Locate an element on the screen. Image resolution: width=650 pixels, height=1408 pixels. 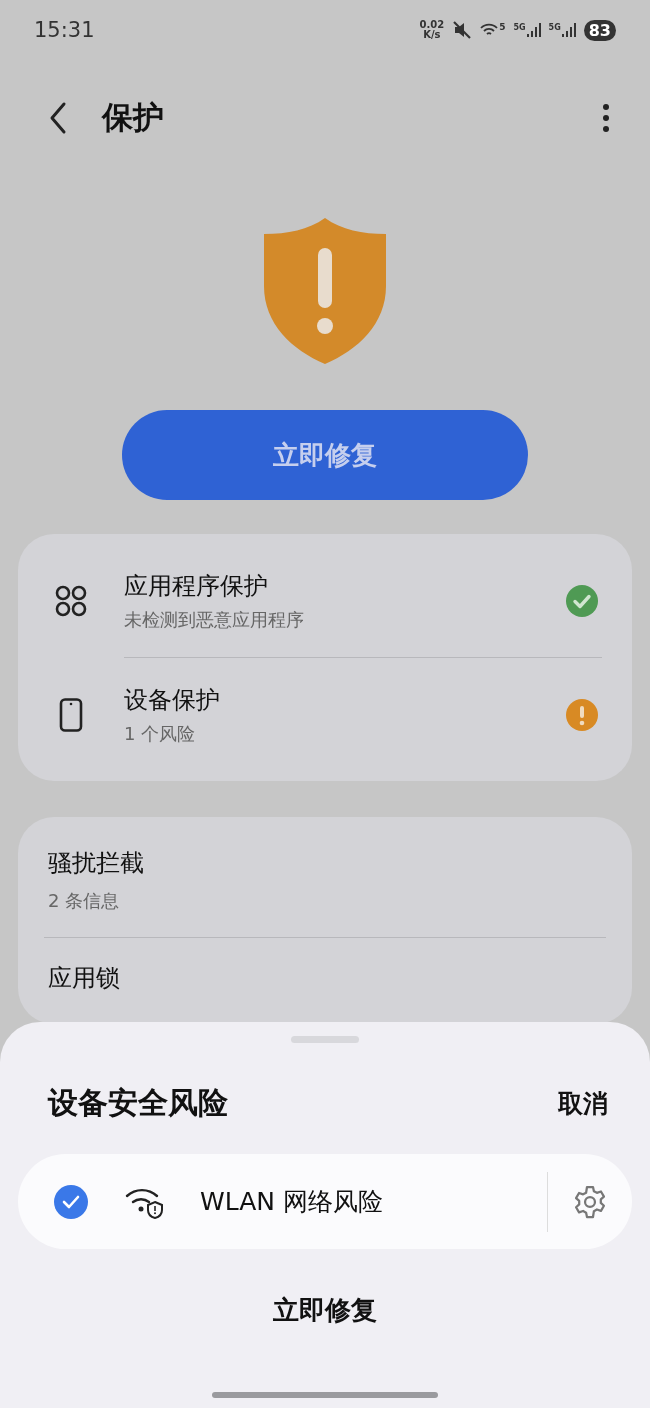
cancel-button: 取消 is located at coordinates (583, 1103).